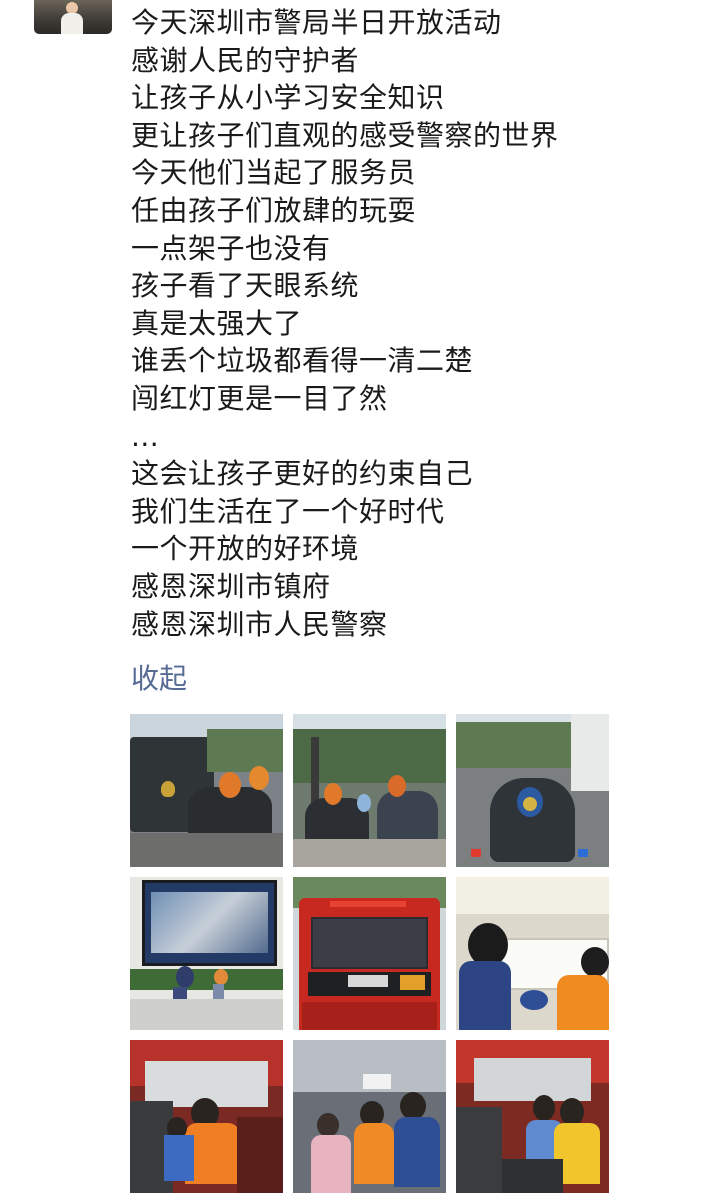  I want to click on collapse-link: 收起, so click(159, 679).